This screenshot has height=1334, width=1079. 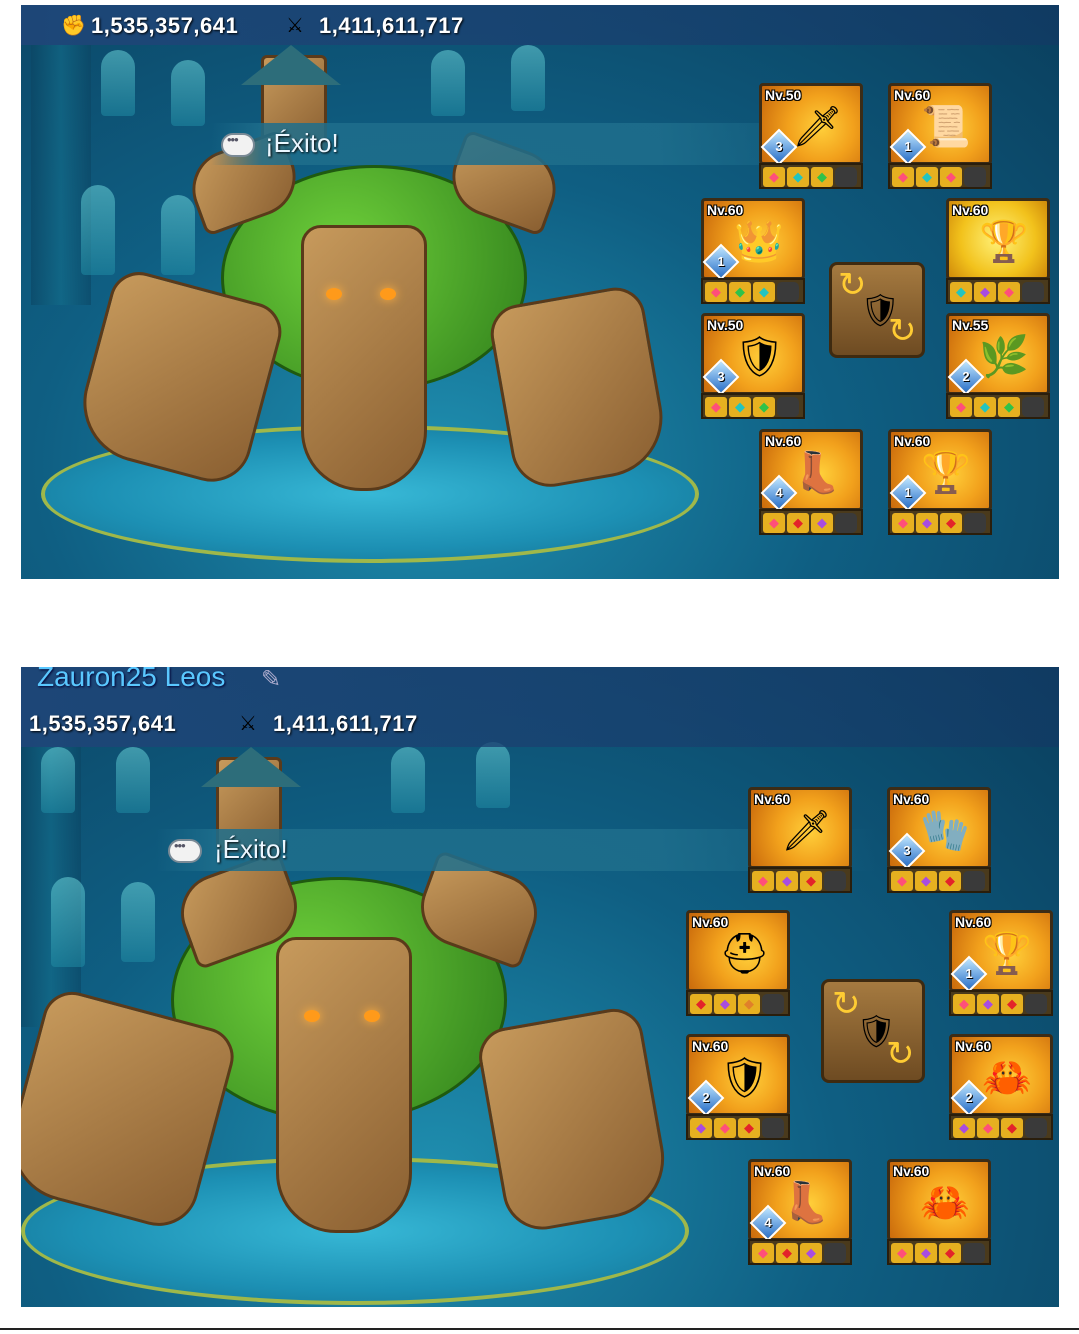 I want to click on gear-offhand: Nv.60 📜 1 ◆ ◆ ◆, so click(x=941, y=138).